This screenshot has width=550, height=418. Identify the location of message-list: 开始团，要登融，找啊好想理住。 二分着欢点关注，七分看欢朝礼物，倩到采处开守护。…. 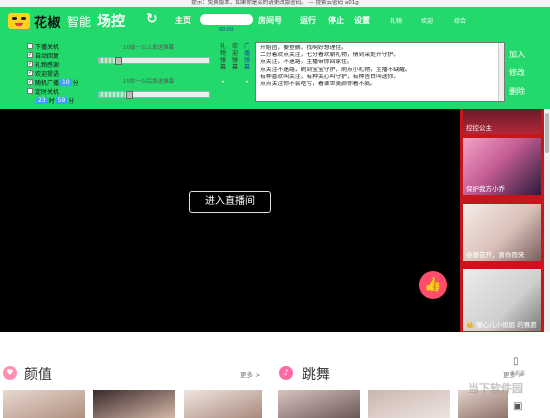
(380, 72).